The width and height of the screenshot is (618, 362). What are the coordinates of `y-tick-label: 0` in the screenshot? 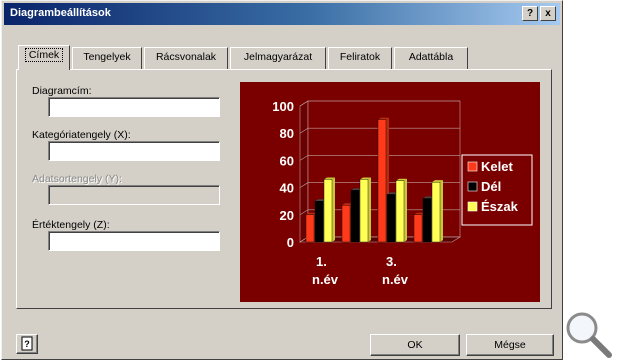 It's located at (290, 242).